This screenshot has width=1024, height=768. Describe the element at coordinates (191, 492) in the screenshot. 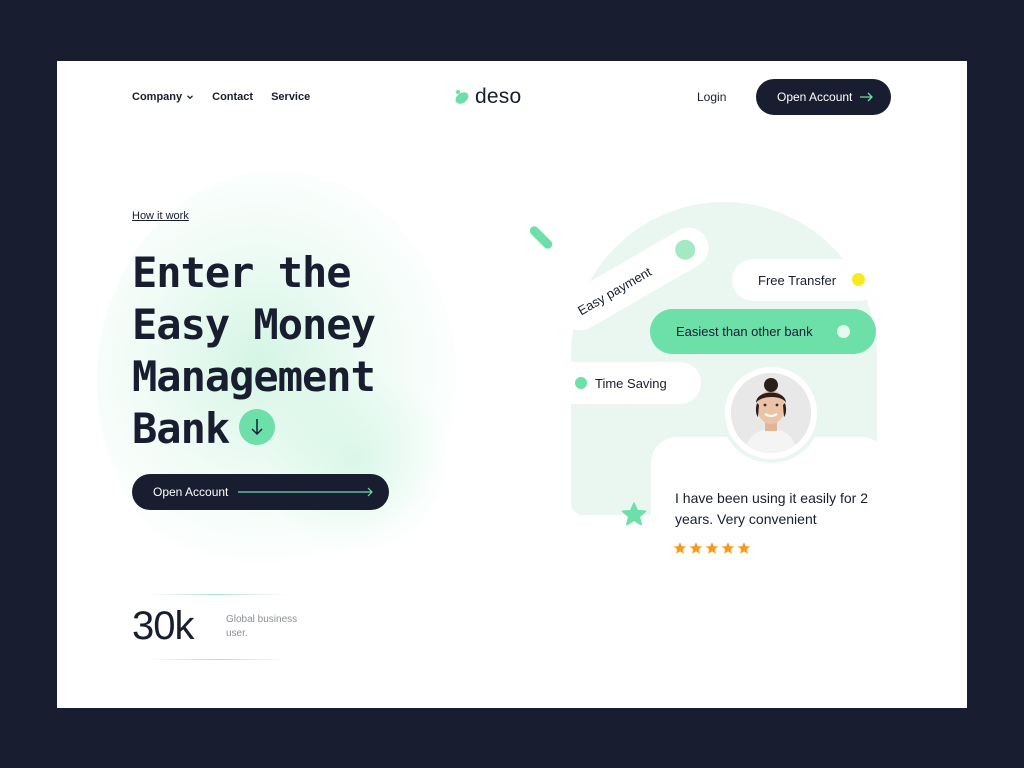

I see `hero-open-account-label: Open Account` at that location.